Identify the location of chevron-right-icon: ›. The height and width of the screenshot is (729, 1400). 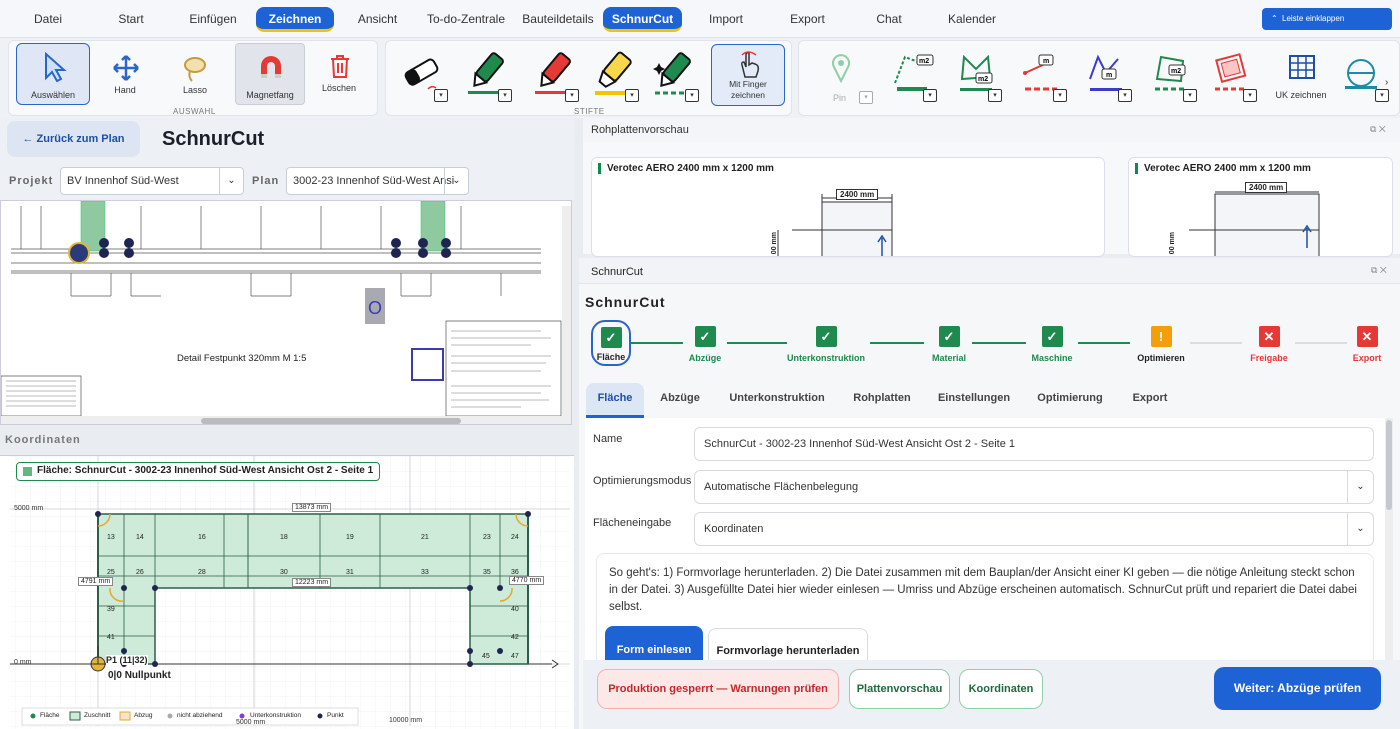
(1386, 82).